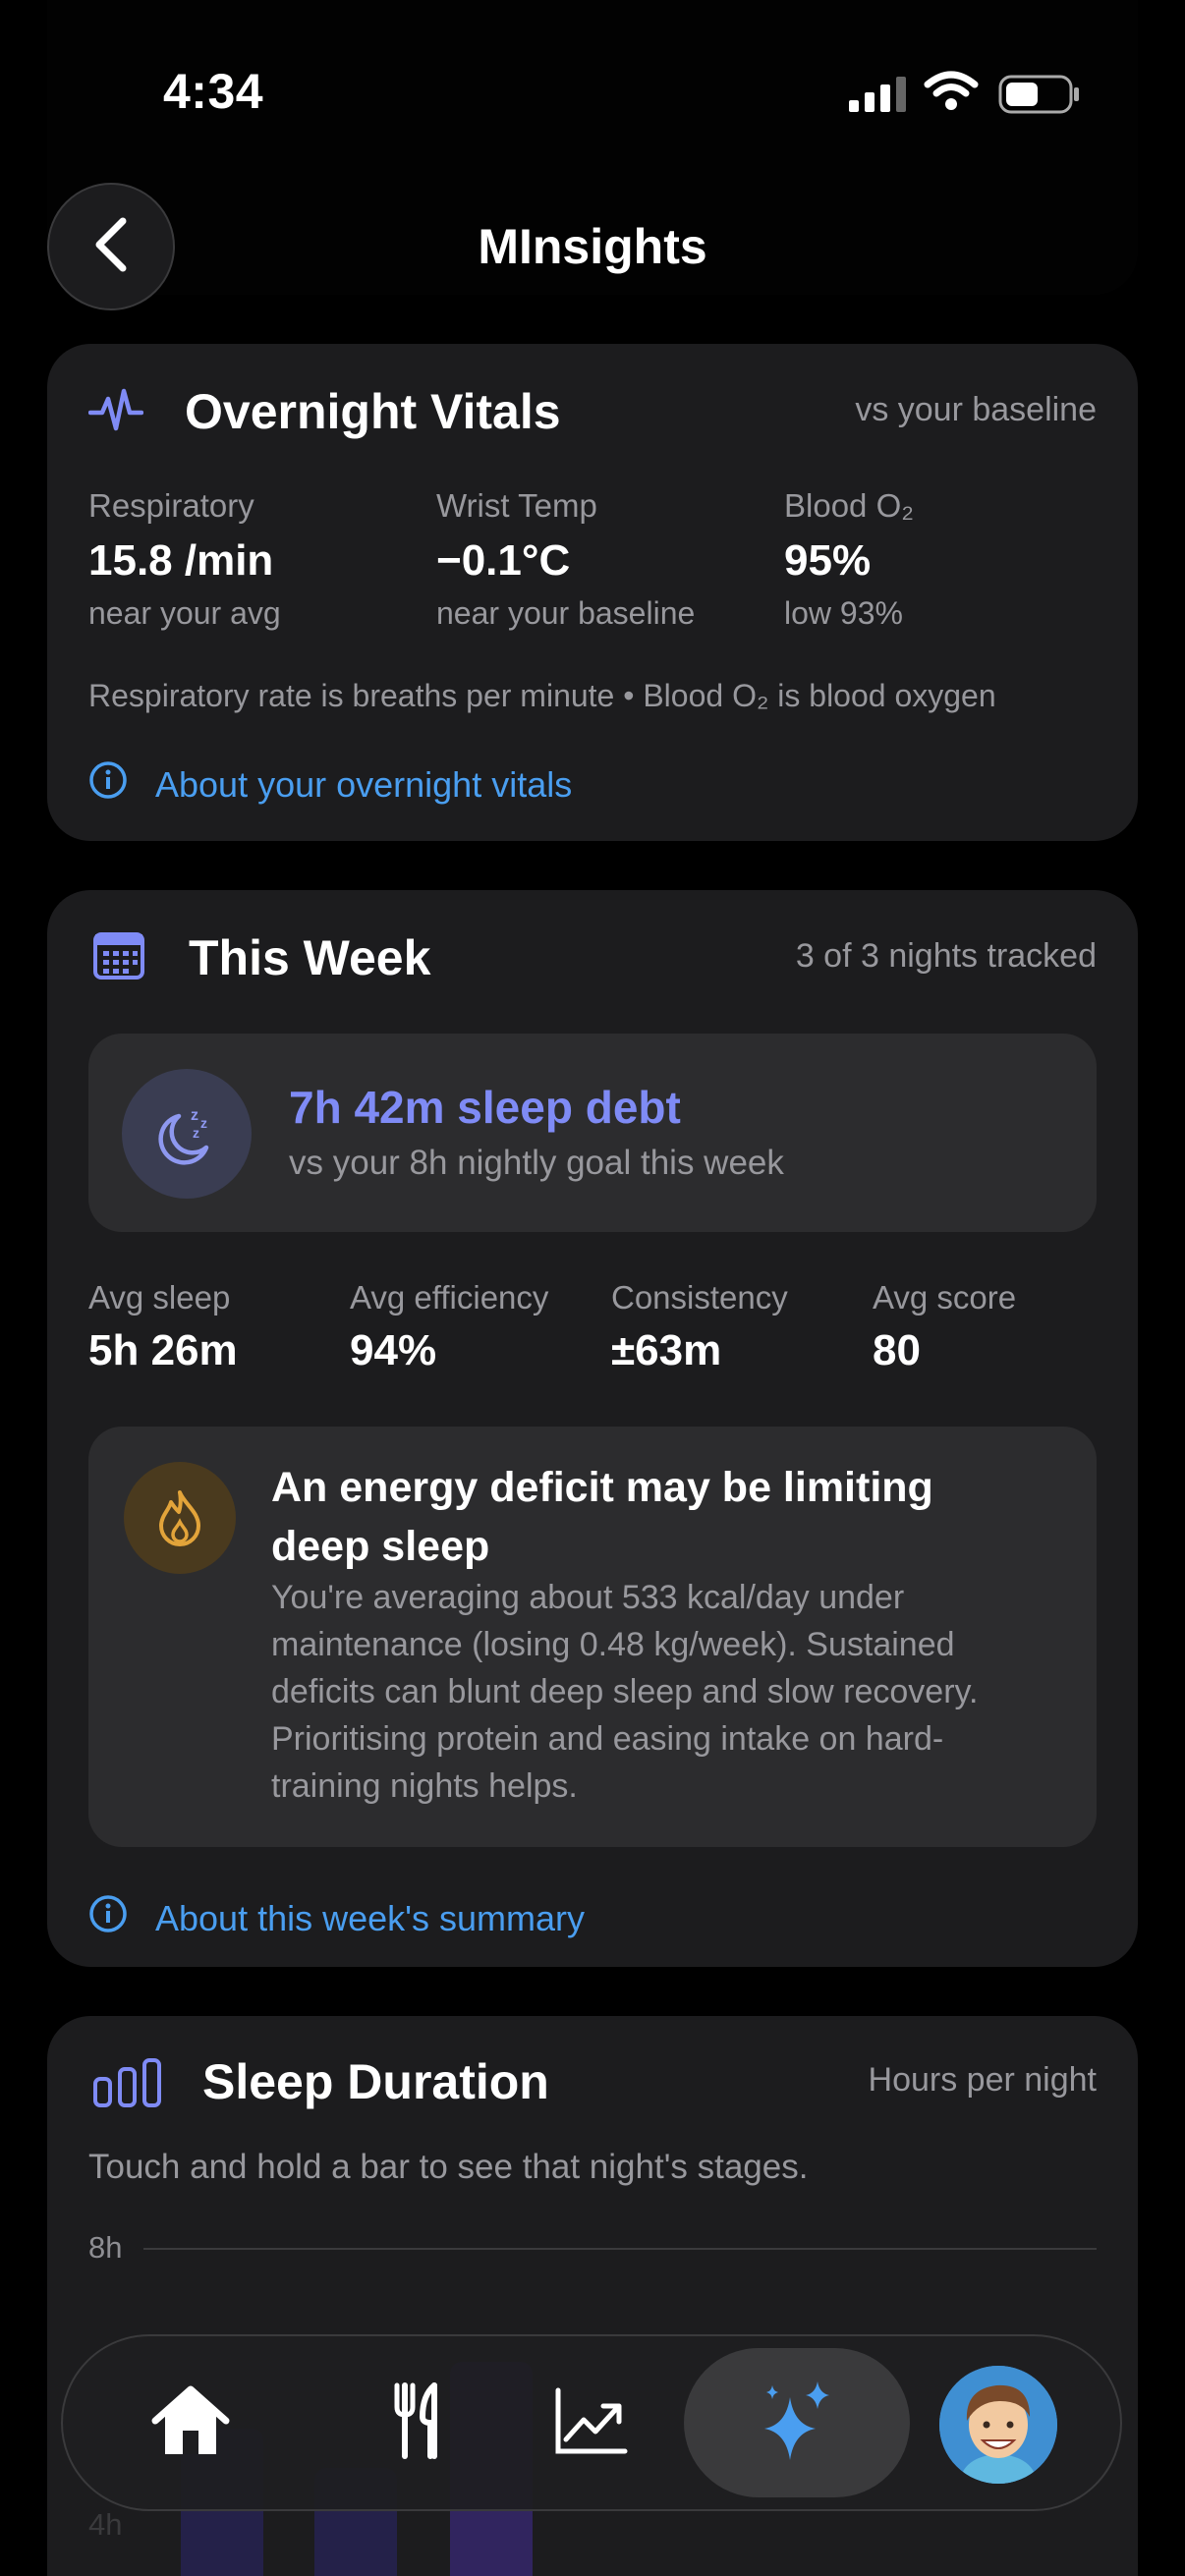 Image resolution: width=1185 pixels, height=2576 pixels. What do you see at coordinates (214, 91) in the screenshot?
I see `status-time: 4:34` at bounding box center [214, 91].